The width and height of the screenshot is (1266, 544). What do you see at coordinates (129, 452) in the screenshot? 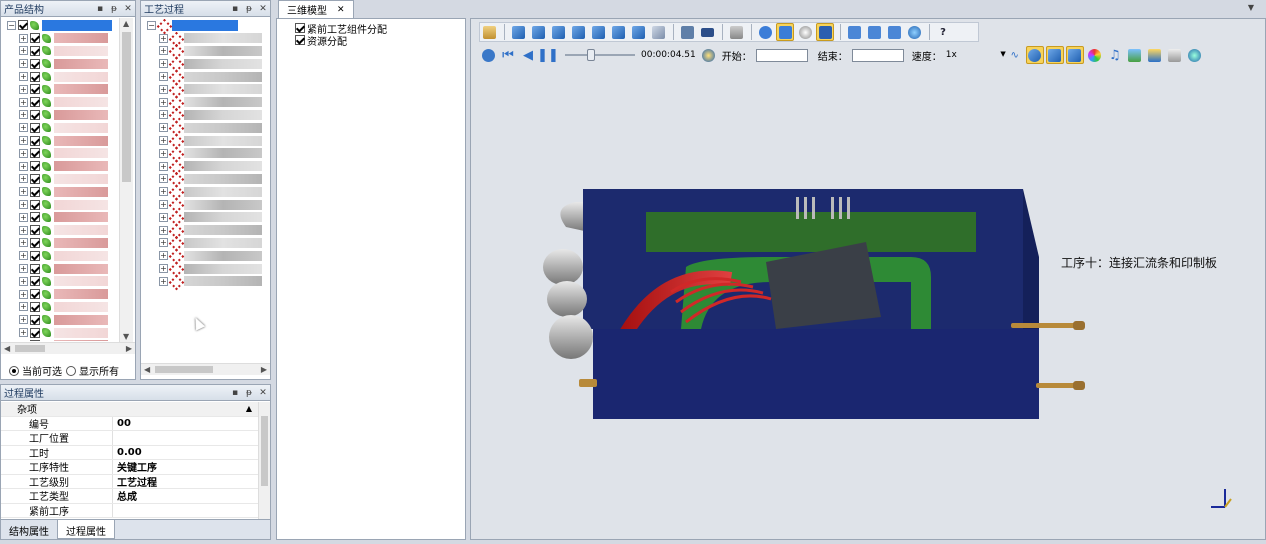
I see `property-row: 工时 0.00` at bounding box center [129, 452].